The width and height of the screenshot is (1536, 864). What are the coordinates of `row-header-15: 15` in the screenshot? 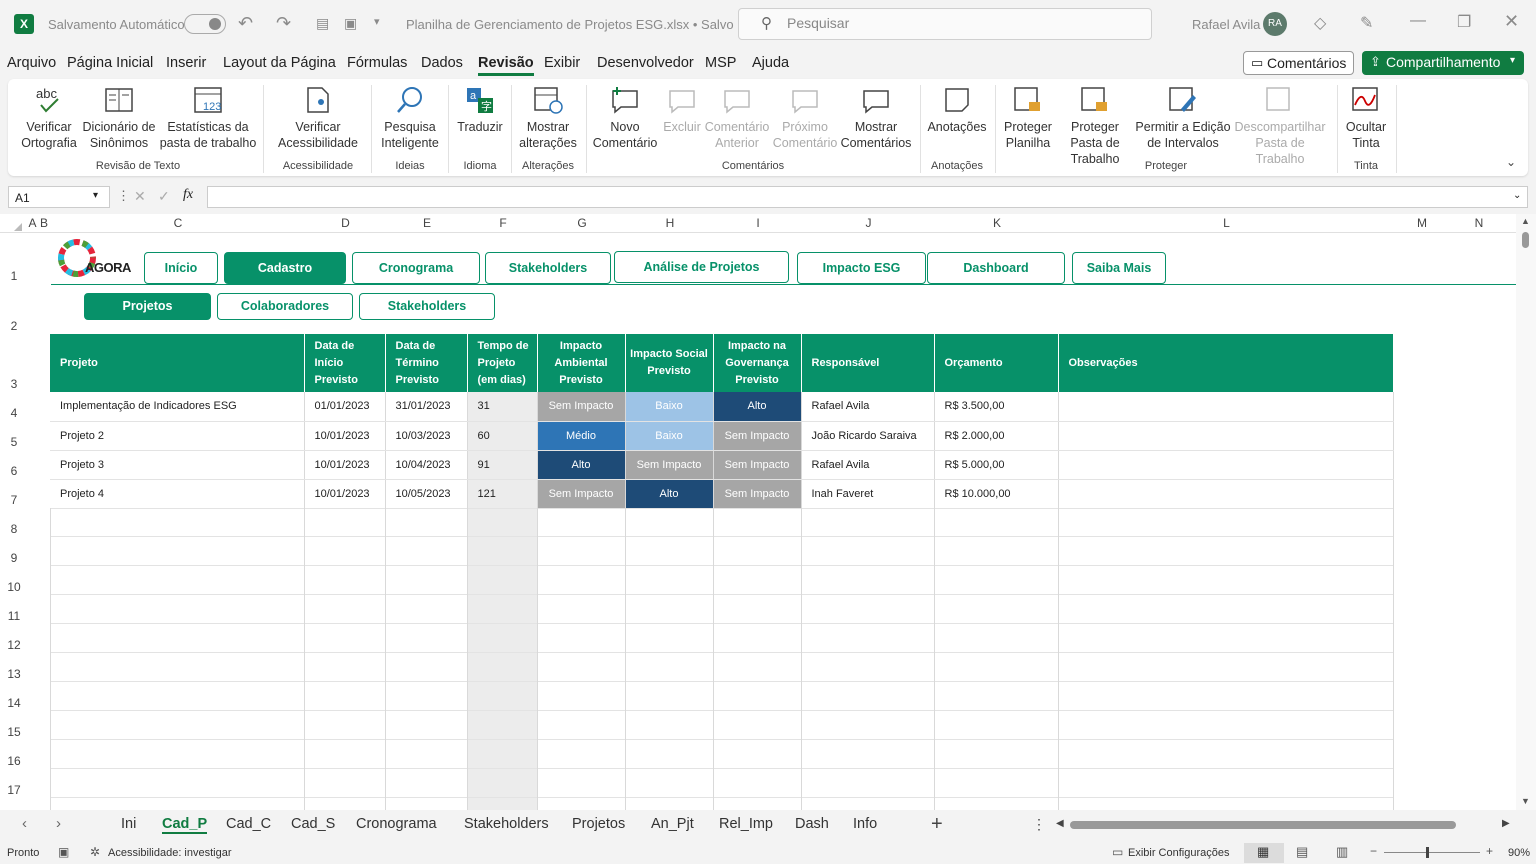 It's located at (14, 732).